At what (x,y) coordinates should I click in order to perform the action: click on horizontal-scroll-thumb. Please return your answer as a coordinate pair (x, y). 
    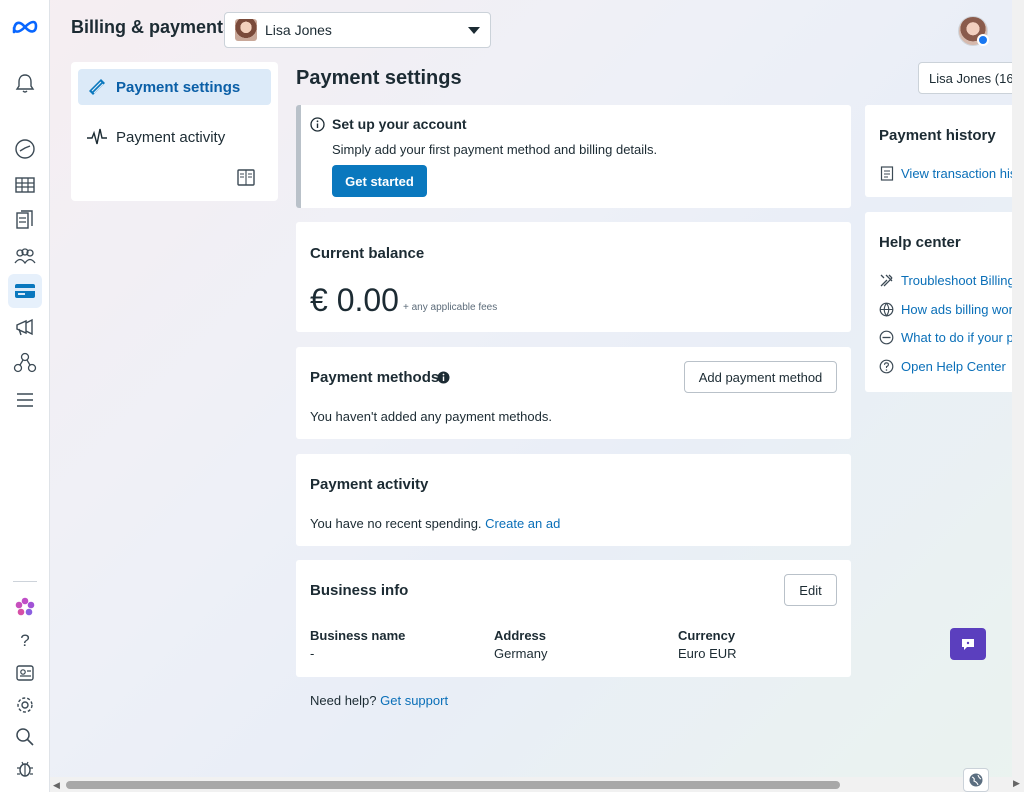
    Looking at the image, I should click on (453, 785).